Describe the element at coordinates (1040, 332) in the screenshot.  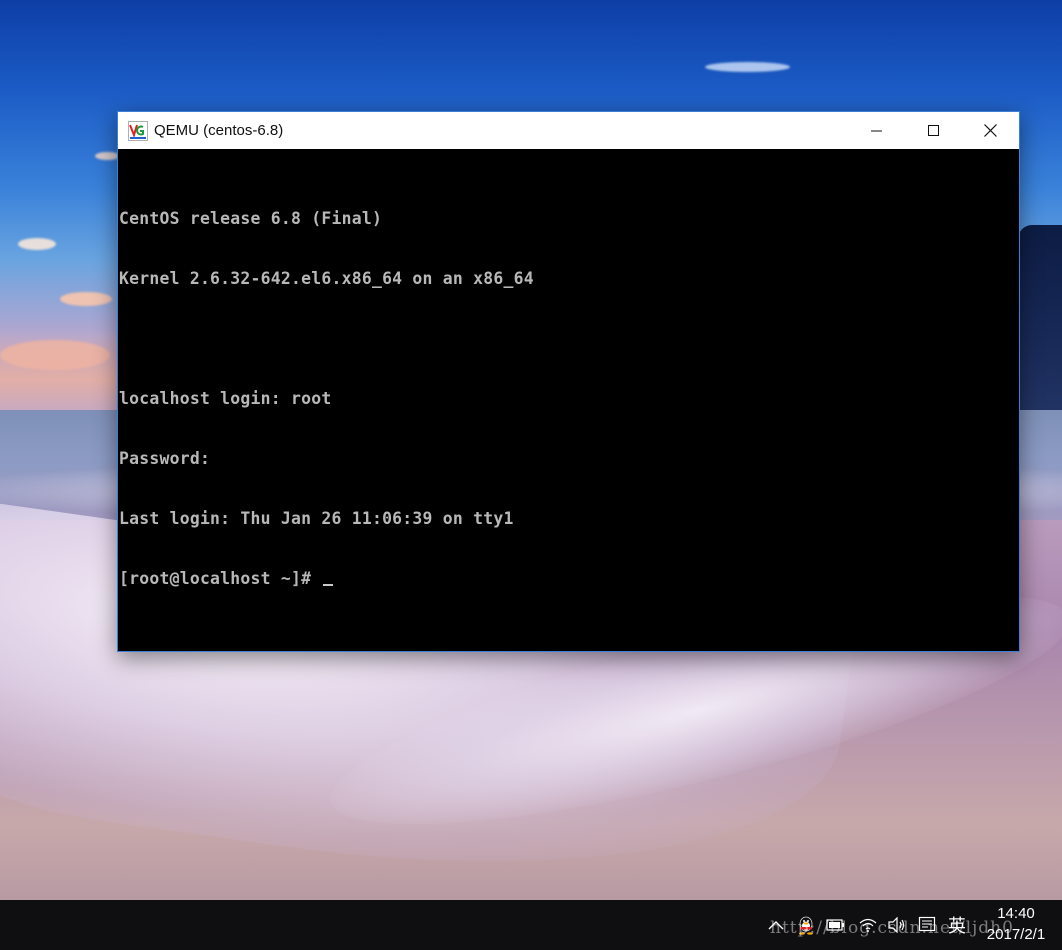
I see `wallpaper-cliff` at that location.